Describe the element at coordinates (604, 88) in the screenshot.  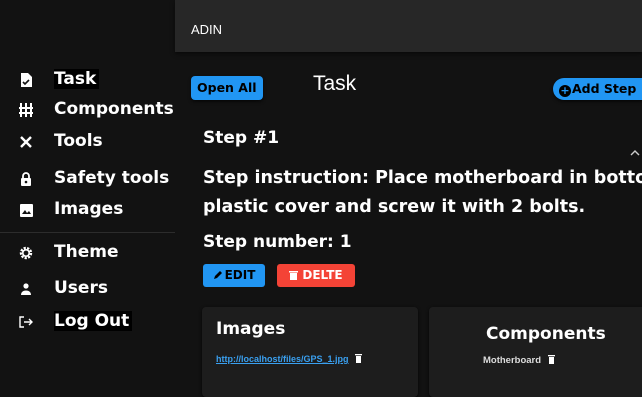
I see `add-step-label: Add Step` at that location.